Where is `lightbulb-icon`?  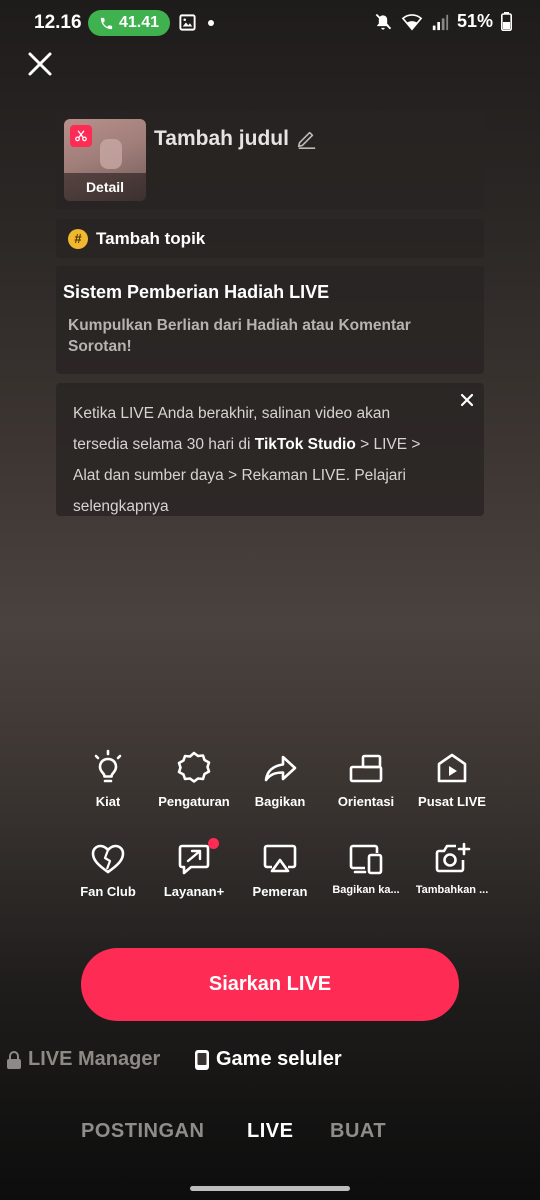 lightbulb-icon is located at coordinates (108, 766).